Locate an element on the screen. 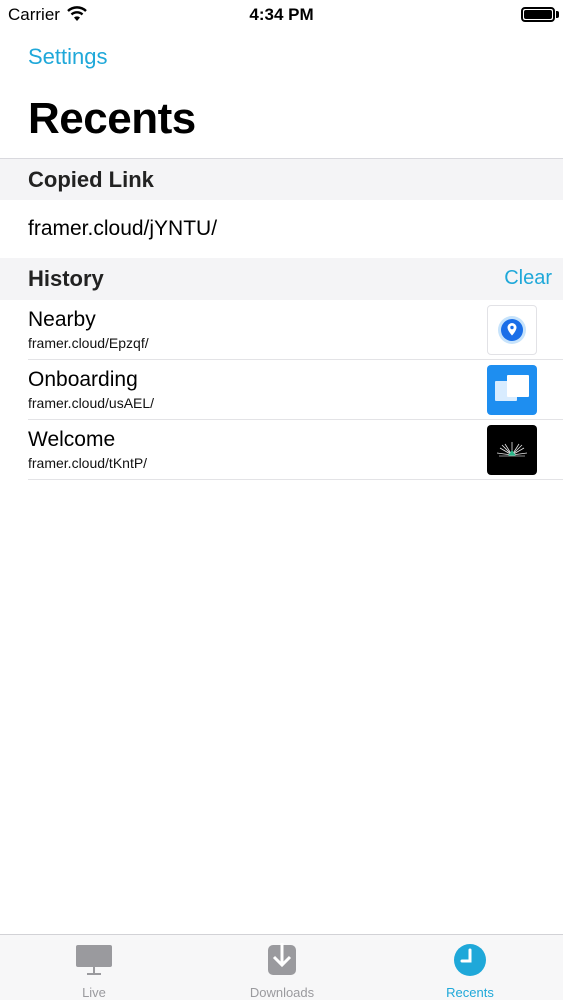 The height and width of the screenshot is (1000, 563). clear-button: Clear is located at coordinates (528, 278).